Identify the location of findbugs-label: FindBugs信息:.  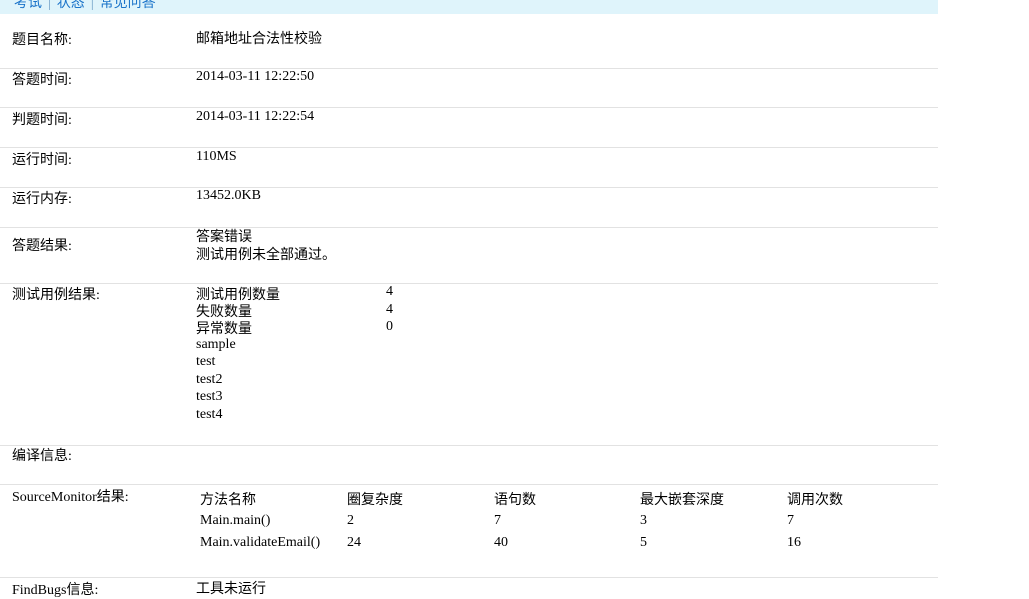
(55, 590).